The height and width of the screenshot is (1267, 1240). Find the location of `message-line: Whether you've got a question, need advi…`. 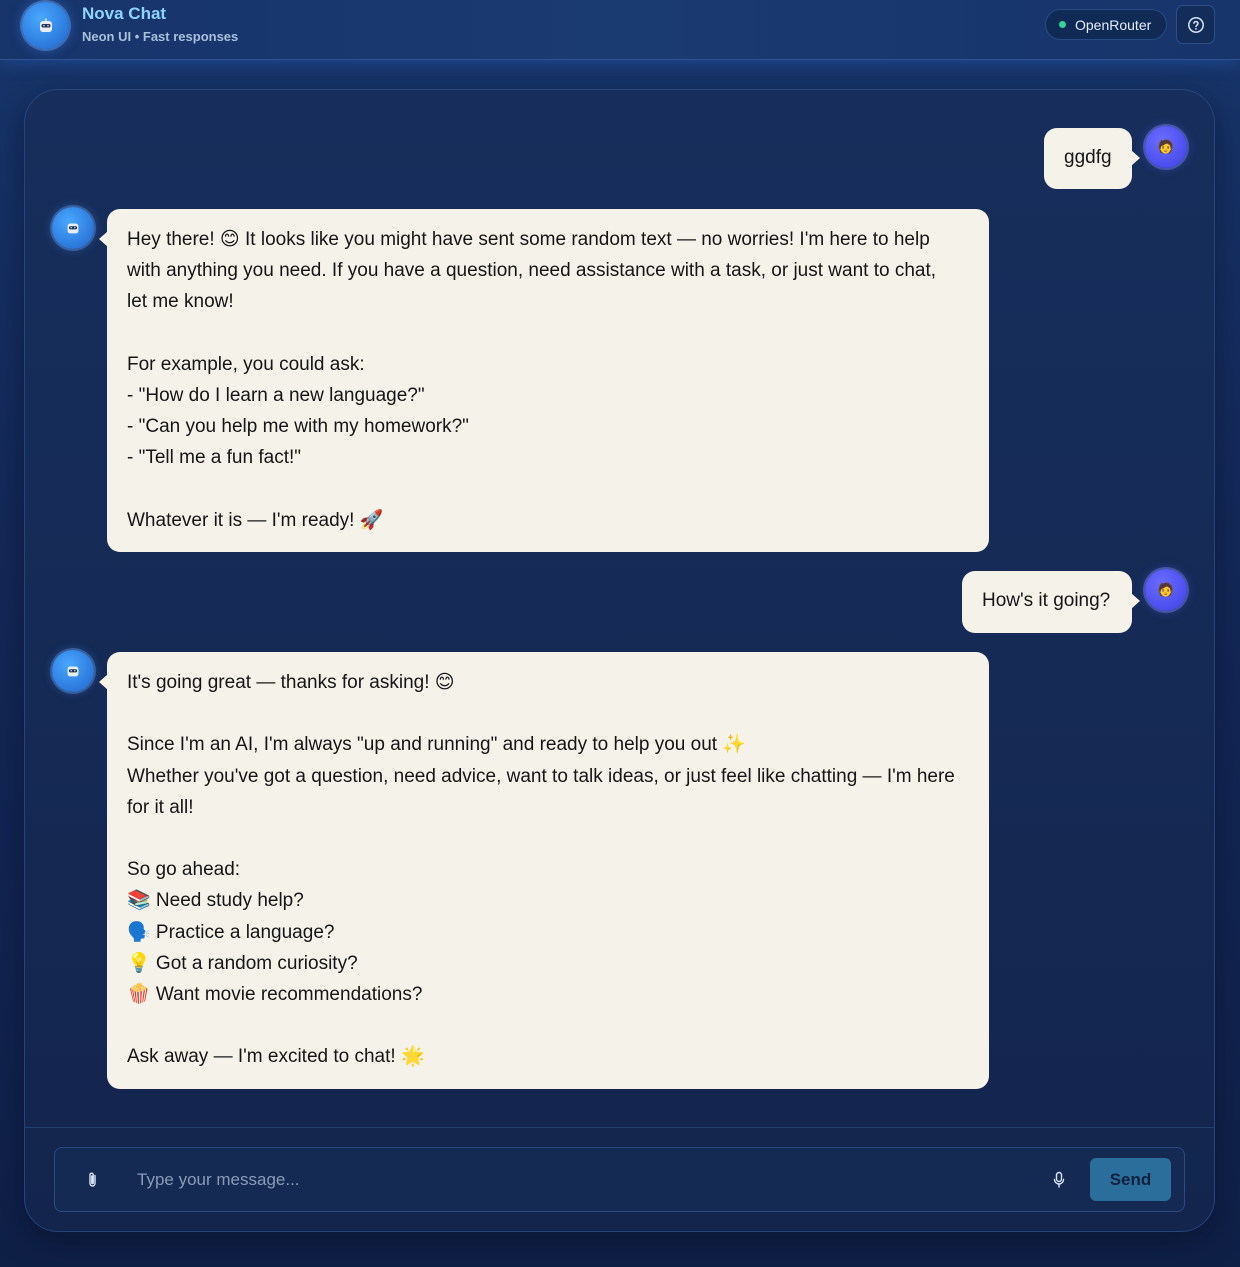

message-line: Whether you've got a question, need advi… is located at coordinates (541, 776).